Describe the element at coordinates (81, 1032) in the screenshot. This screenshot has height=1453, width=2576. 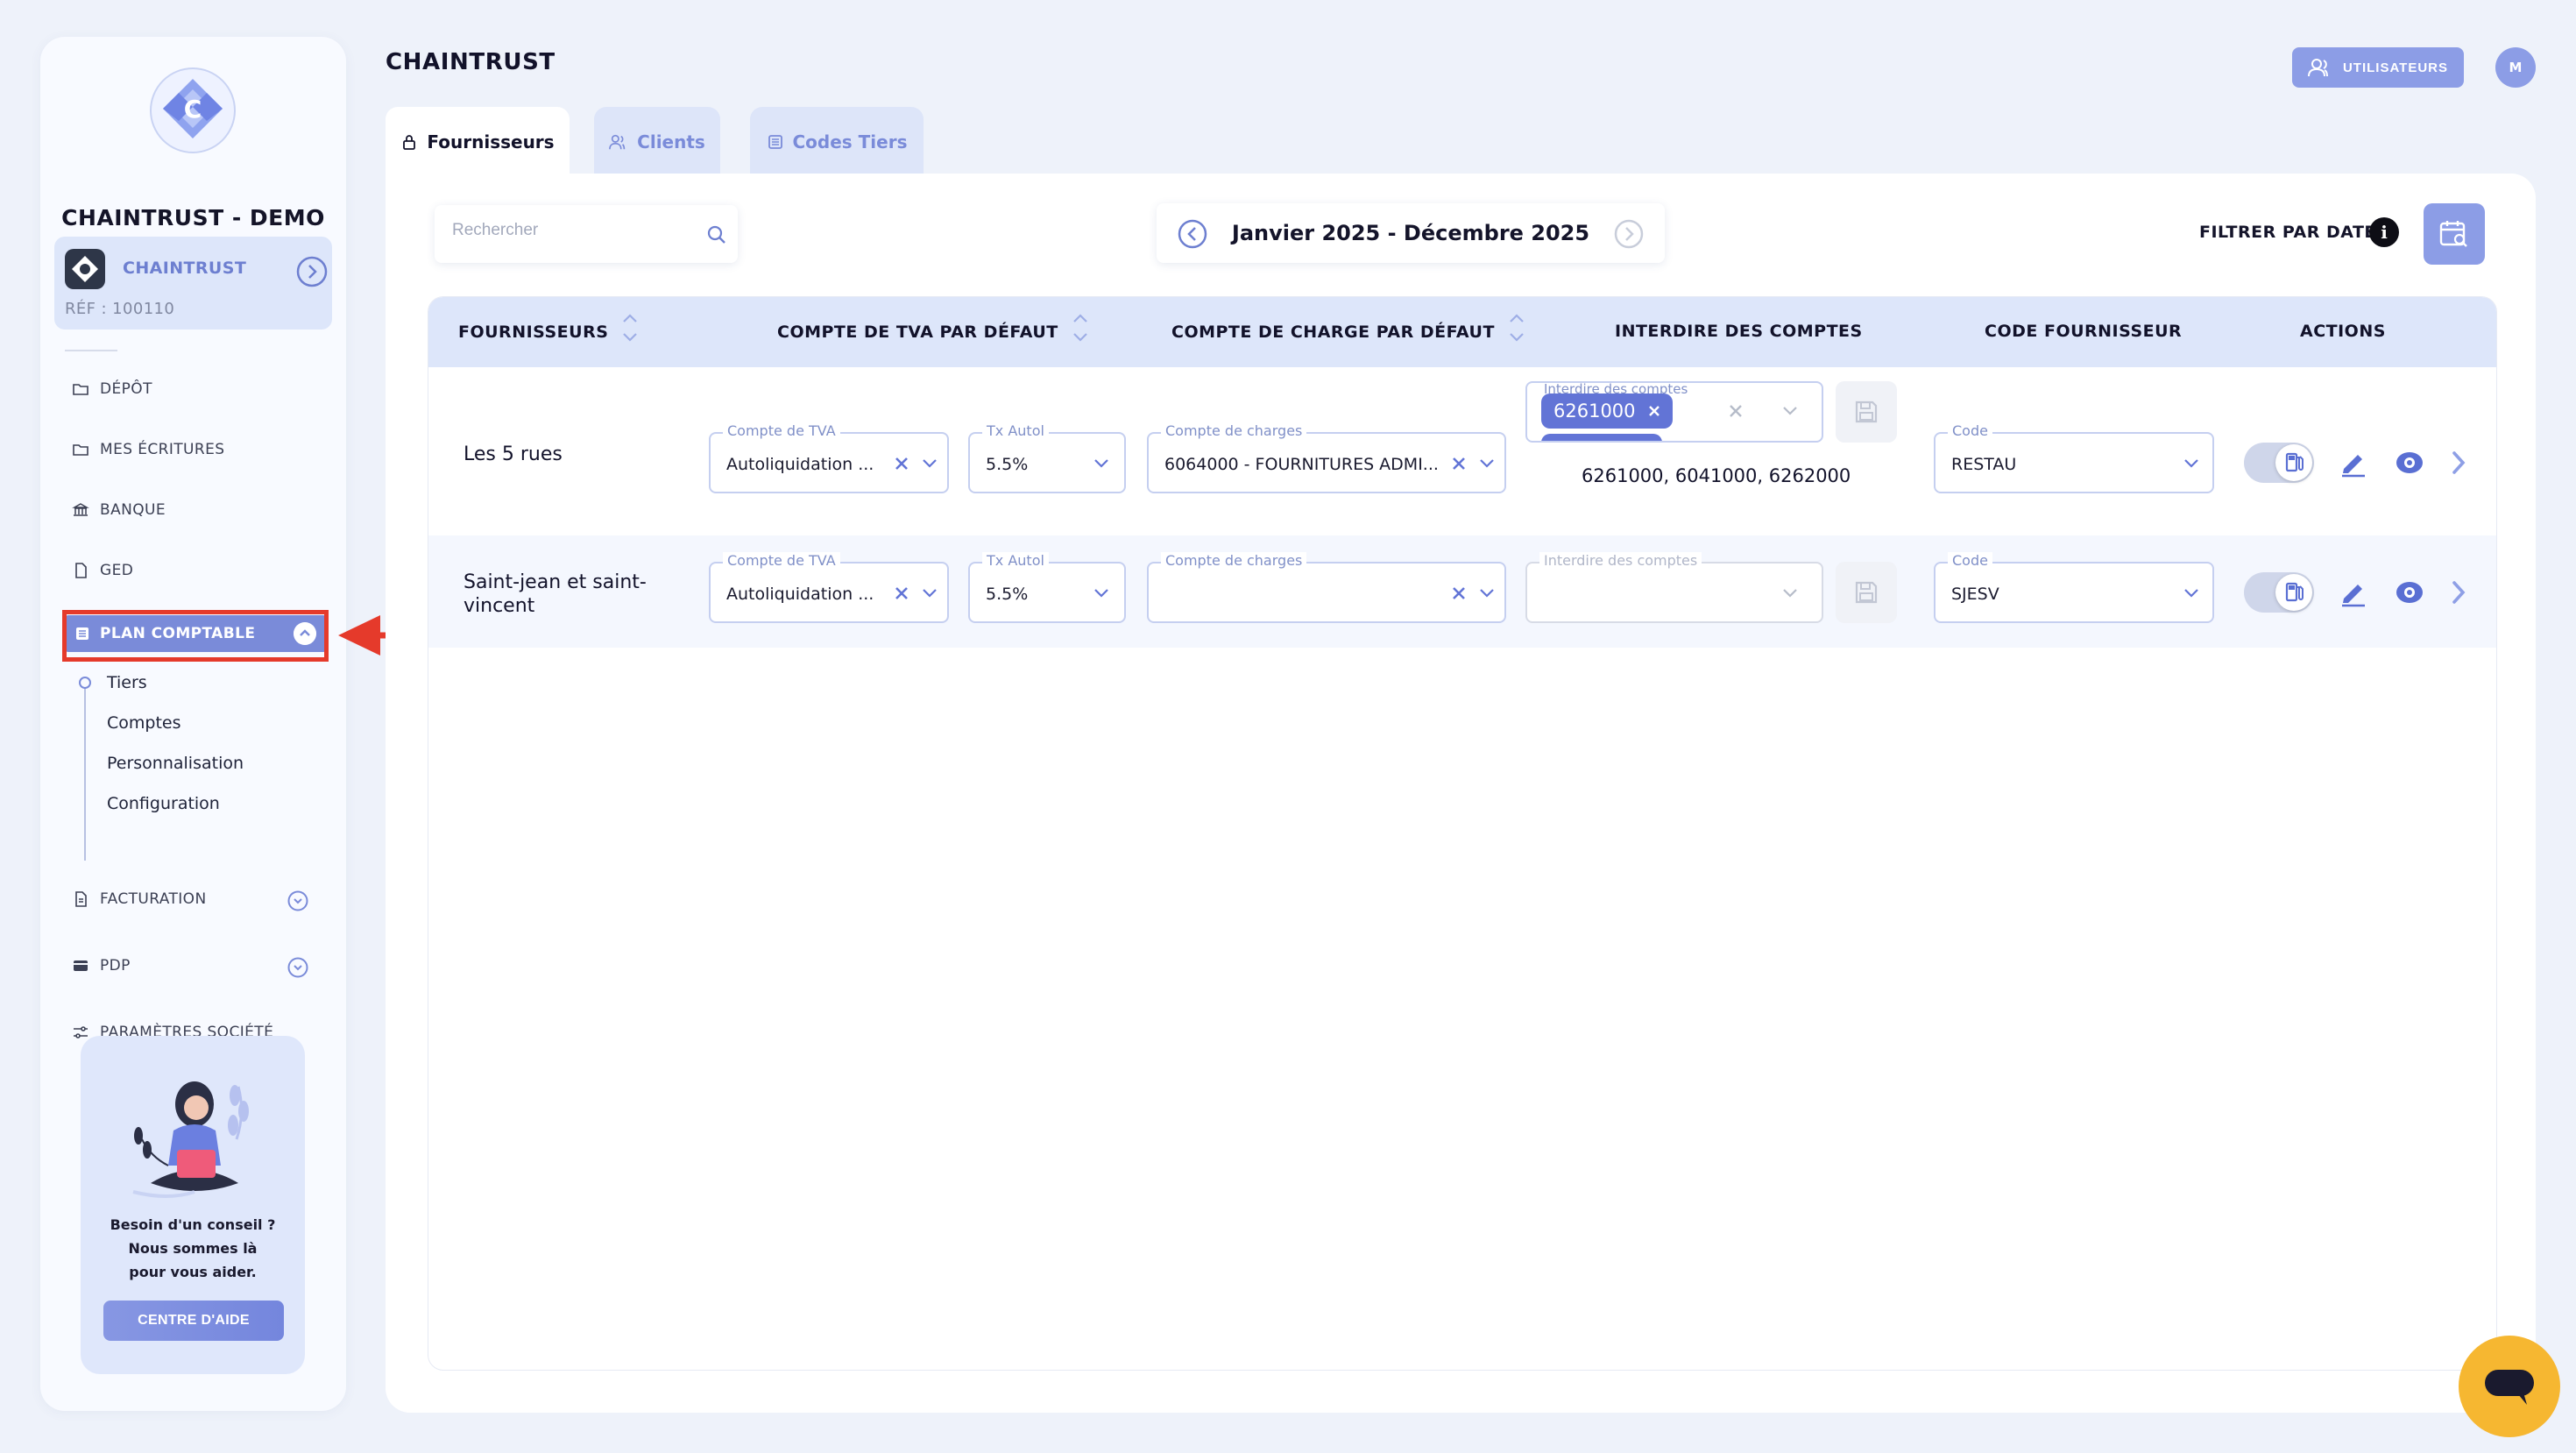
I see `sliders-icon` at that location.